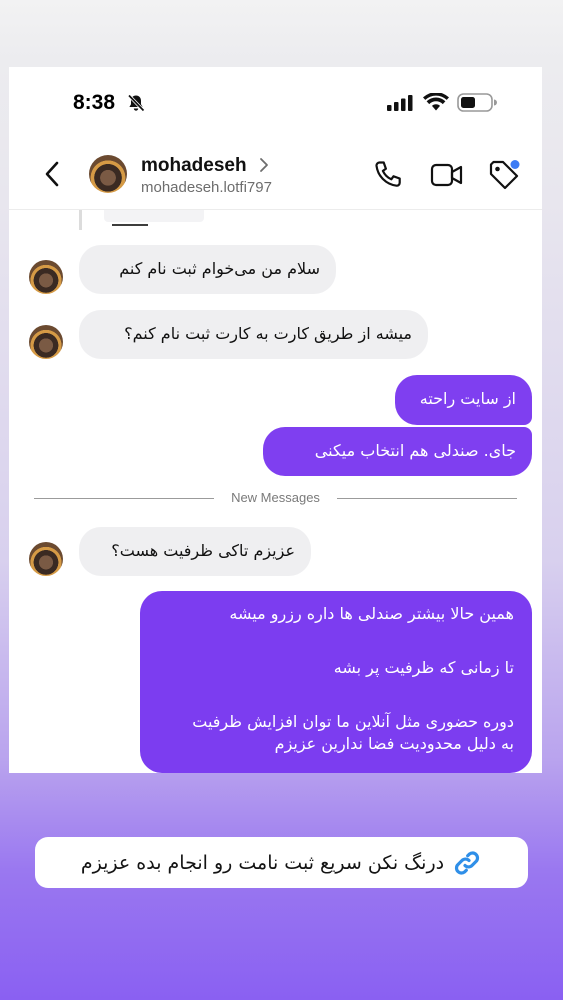 The width and height of the screenshot is (563, 1000). What do you see at coordinates (436, 102) in the screenshot?
I see `wifi-icon` at bounding box center [436, 102].